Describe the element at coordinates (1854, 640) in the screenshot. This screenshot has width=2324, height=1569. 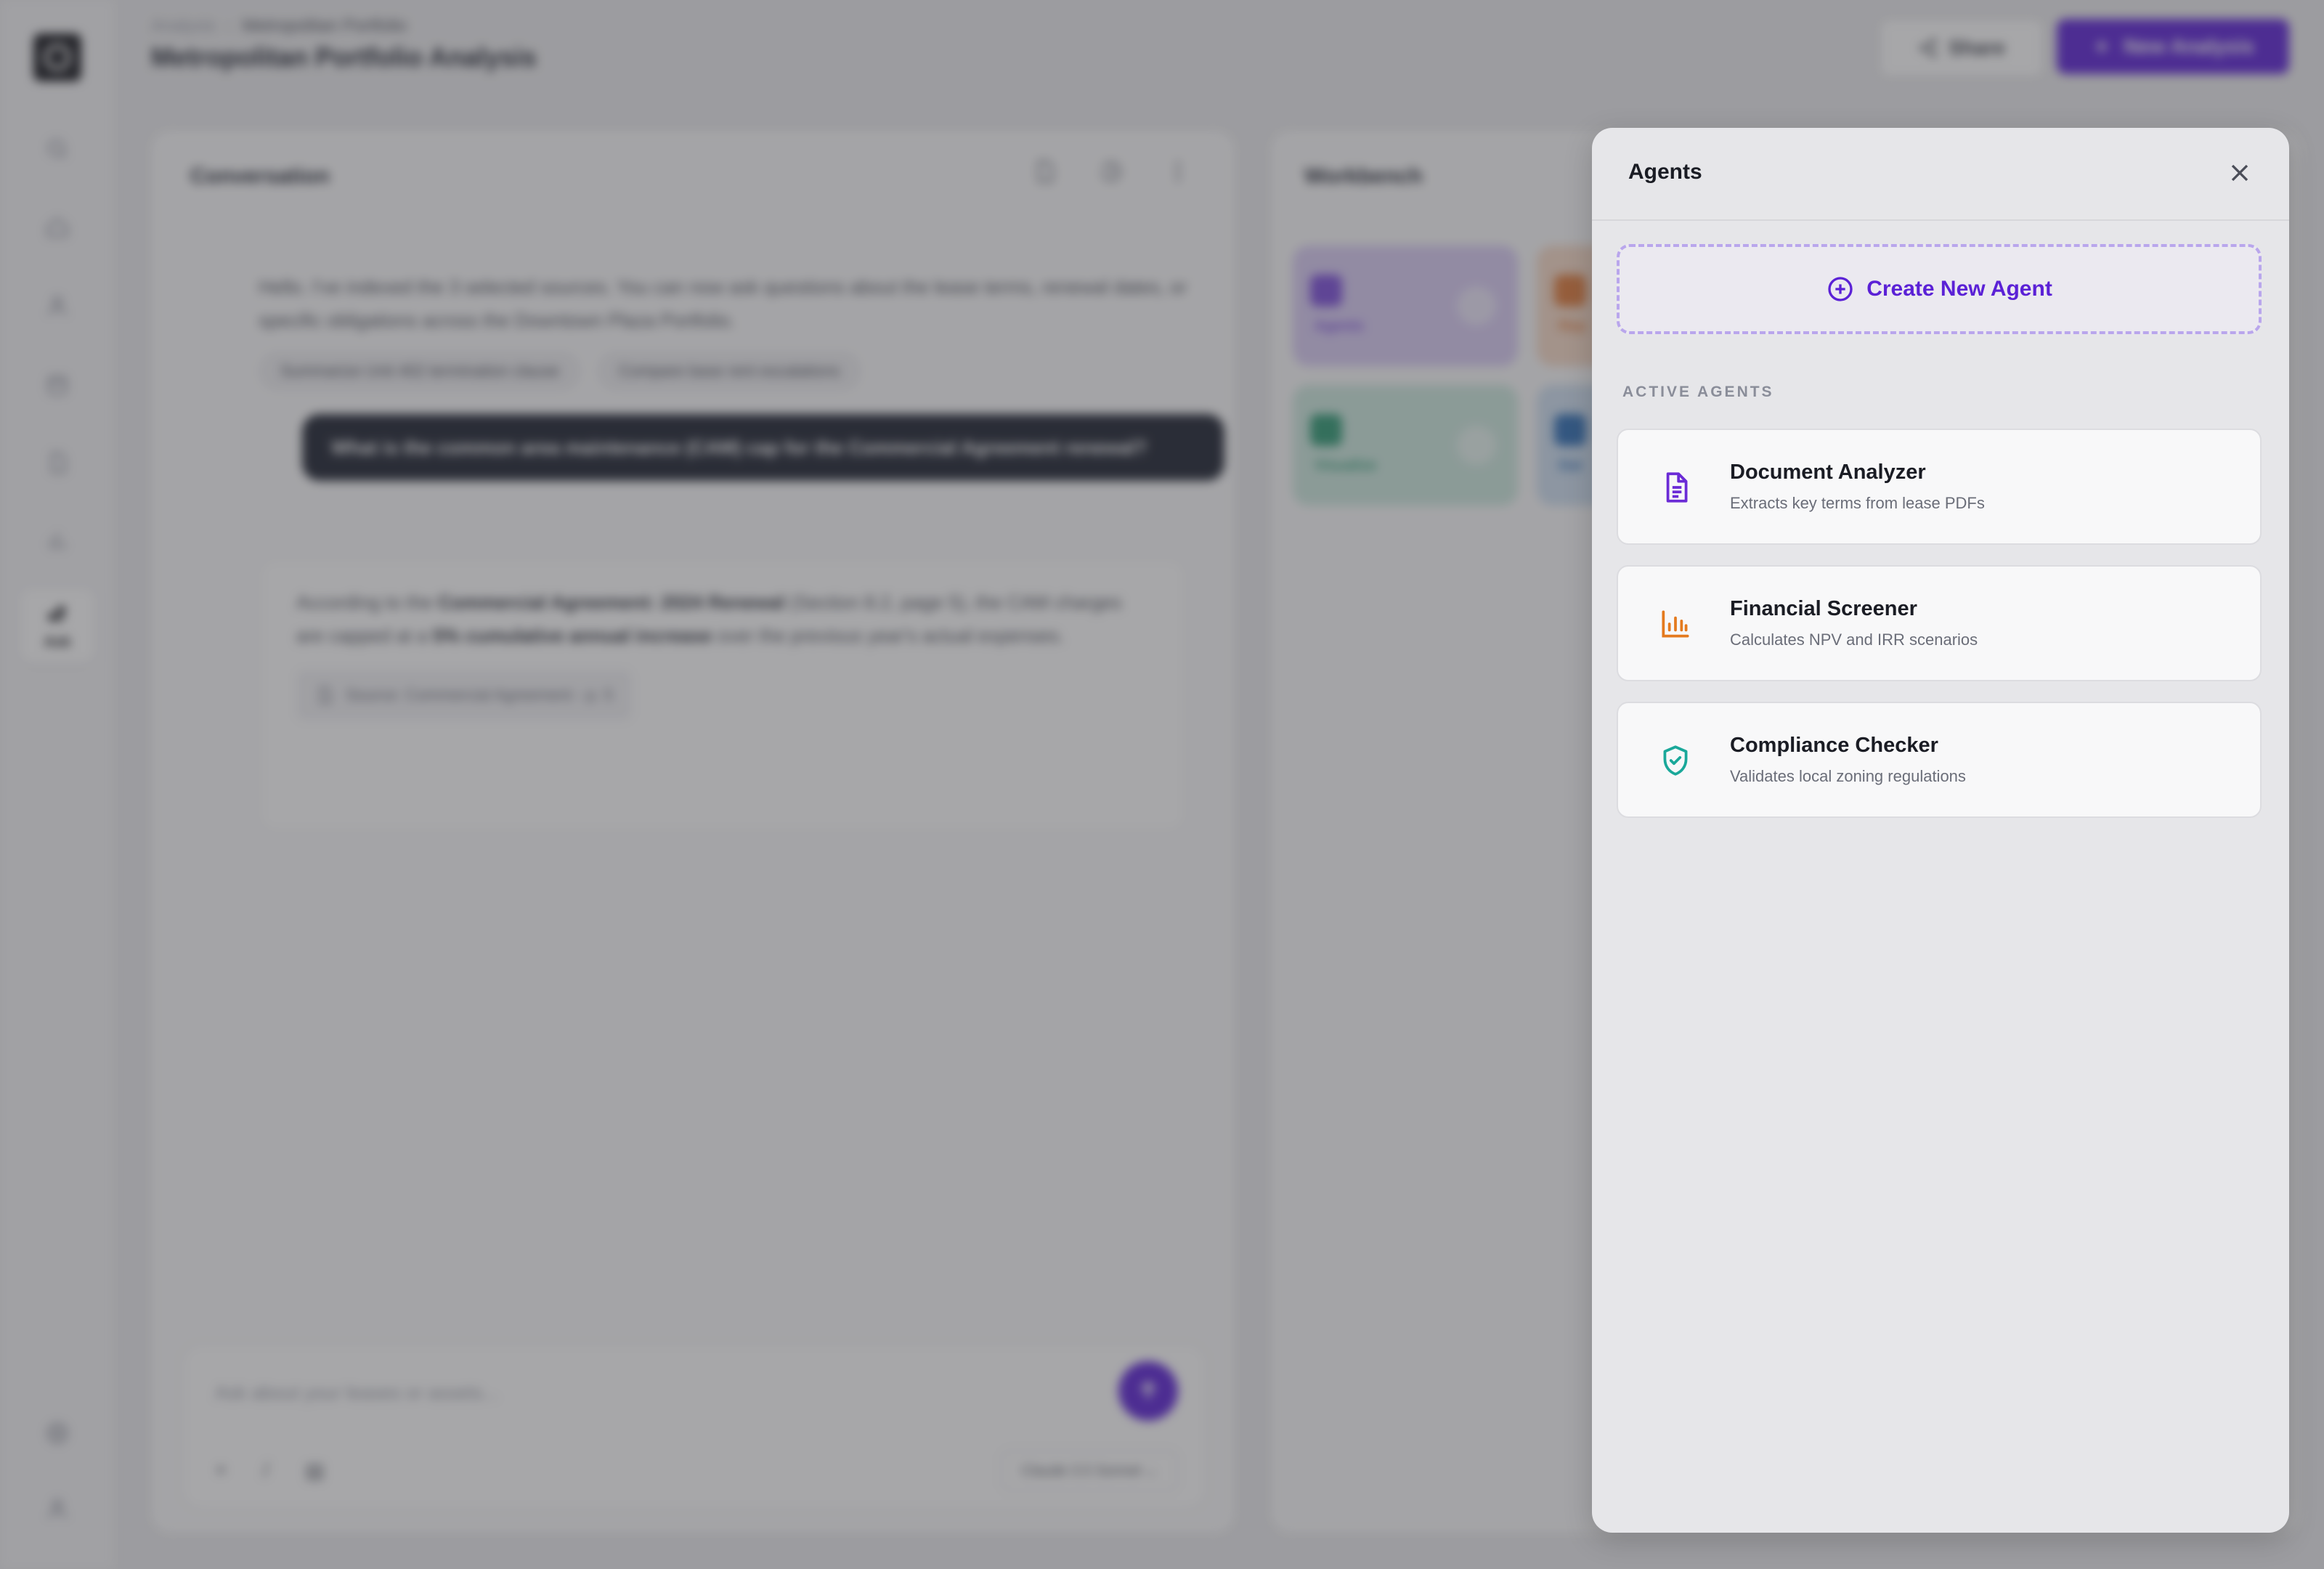
I see `agent-description: Calculates NPV and IRR scenarios` at that location.